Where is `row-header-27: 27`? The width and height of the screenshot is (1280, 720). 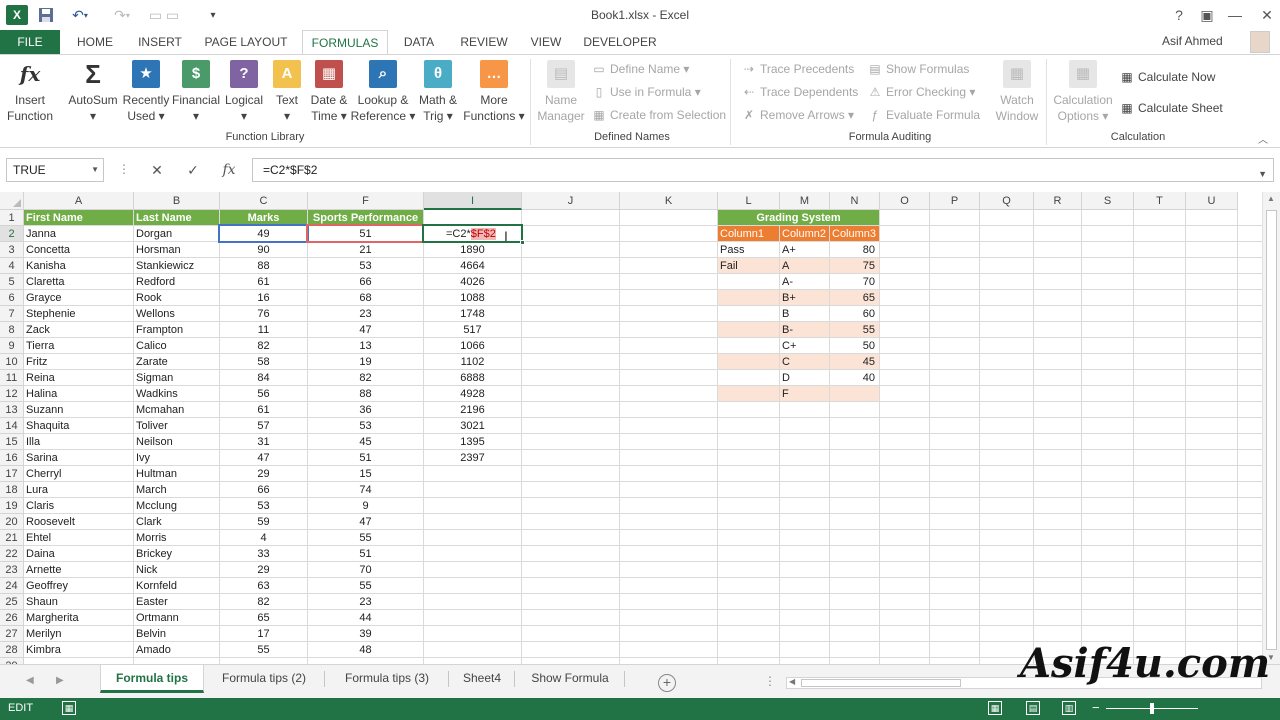
row-header-27: 27 is located at coordinates (12, 634).